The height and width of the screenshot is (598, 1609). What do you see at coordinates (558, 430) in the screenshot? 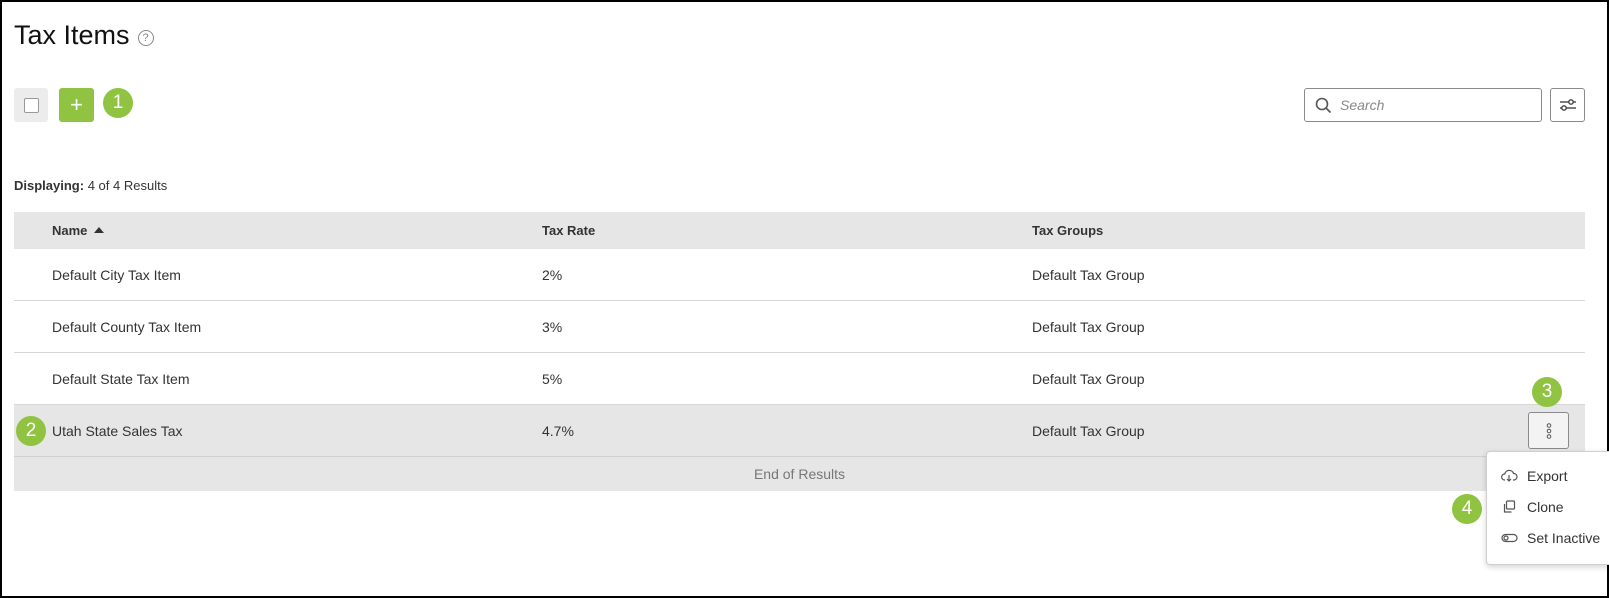
I see `cell-tax-rate: 4.7%` at bounding box center [558, 430].